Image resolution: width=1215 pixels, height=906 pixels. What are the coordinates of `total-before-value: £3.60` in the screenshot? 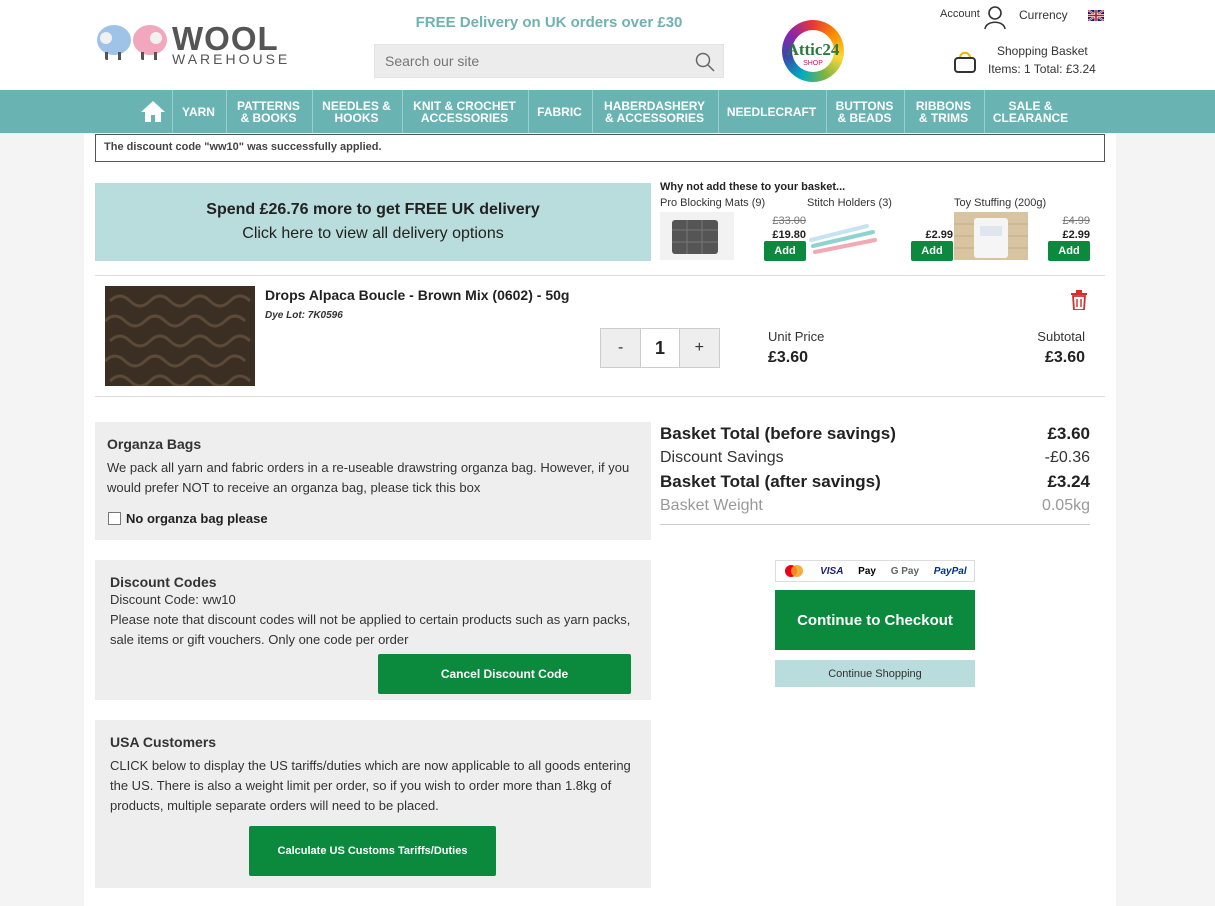 It's located at (1068, 433).